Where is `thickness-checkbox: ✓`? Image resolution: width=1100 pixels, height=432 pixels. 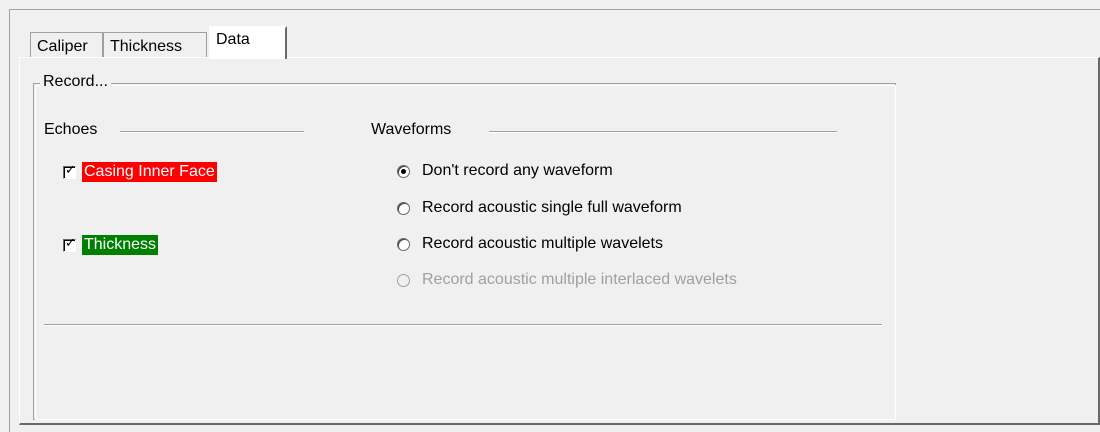 thickness-checkbox: ✓ is located at coordinates (69, 243).